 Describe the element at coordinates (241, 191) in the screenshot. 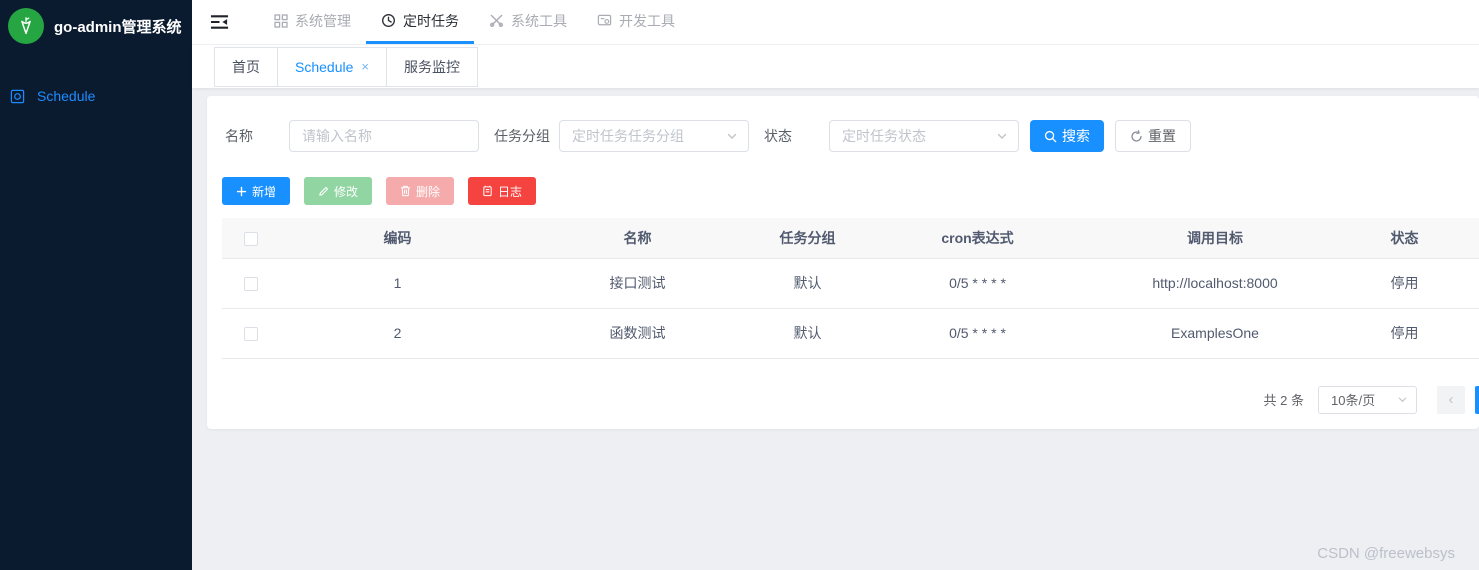

I see `plus-icon` at that location.